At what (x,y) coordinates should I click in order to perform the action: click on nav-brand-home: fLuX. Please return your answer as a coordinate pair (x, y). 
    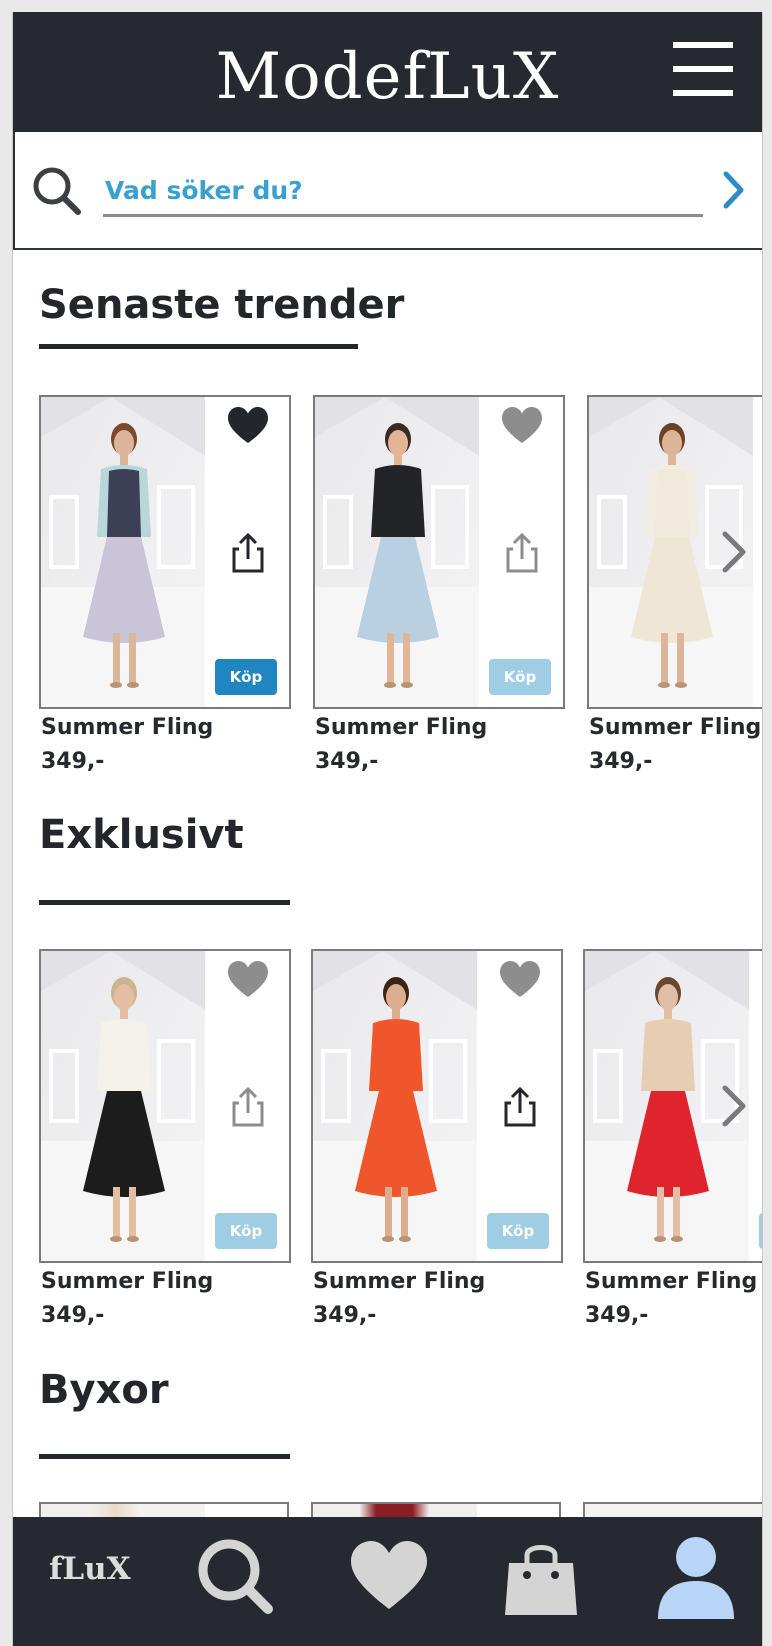
    Looking at the image, I should click on (90, 1569).